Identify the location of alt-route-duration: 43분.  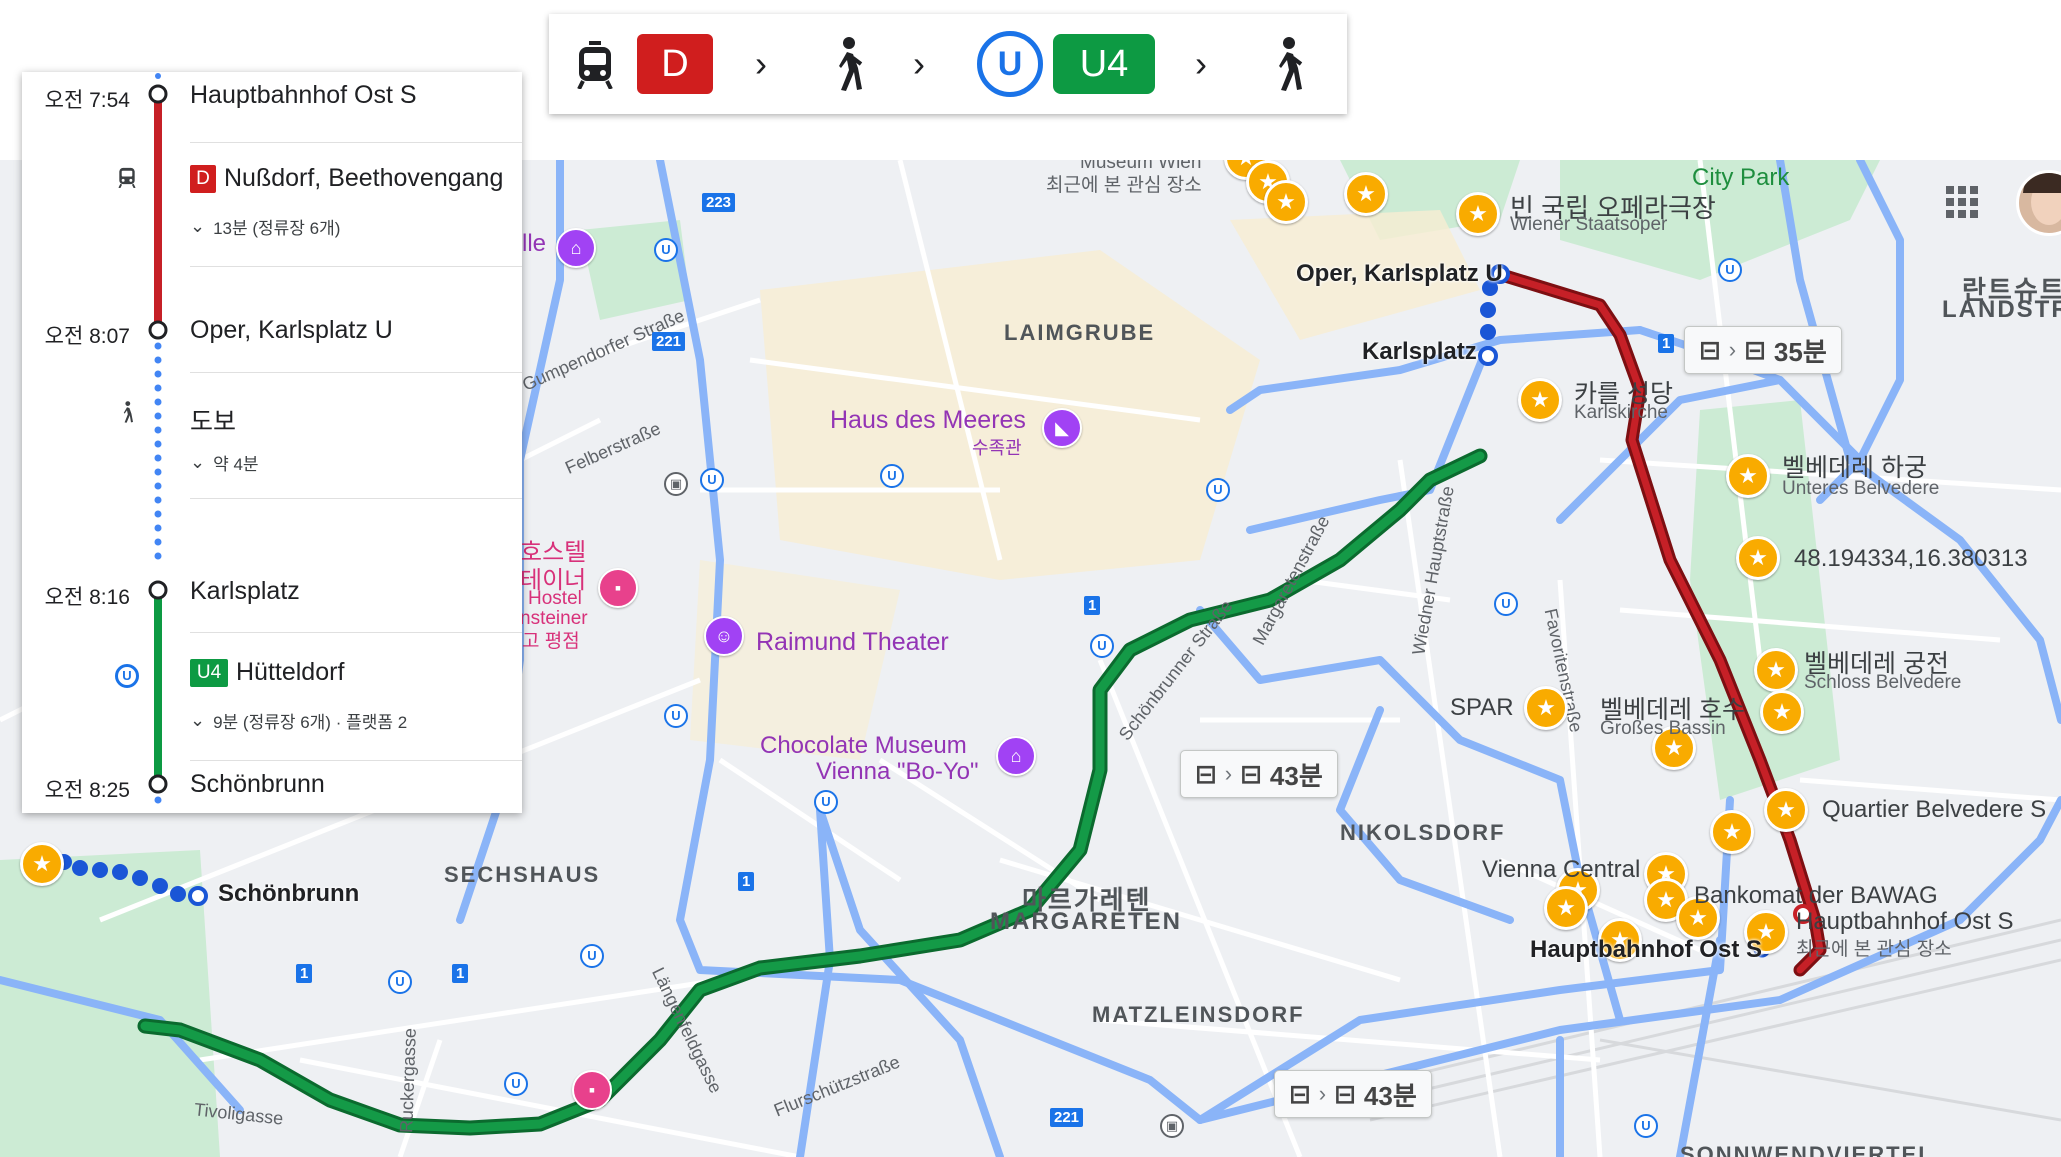
(1296, 775).